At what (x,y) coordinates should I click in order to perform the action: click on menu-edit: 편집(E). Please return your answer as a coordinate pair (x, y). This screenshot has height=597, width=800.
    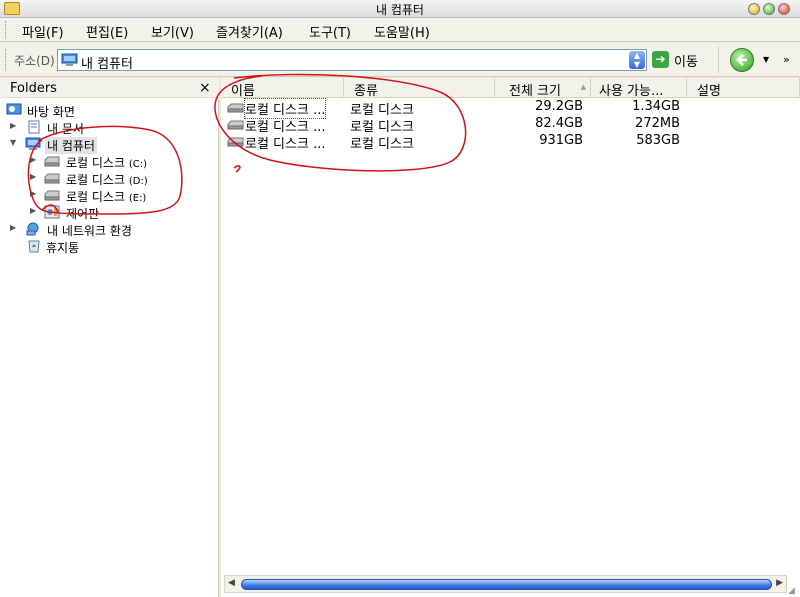
    Looking at the image, I should click on (107, 31).